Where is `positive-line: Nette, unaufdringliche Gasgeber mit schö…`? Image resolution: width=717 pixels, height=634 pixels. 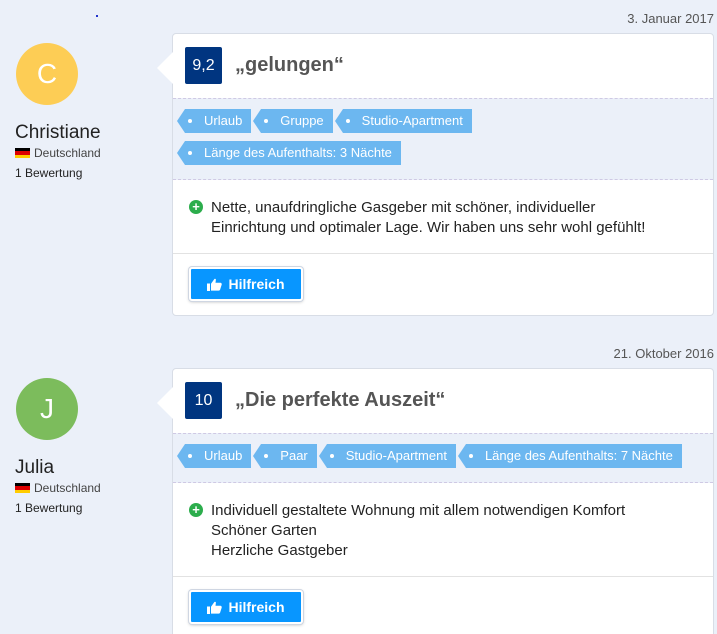 positive-line: Nette, unaufdringliche Gasgeber mit schö… is located at coordinates (403, 207).